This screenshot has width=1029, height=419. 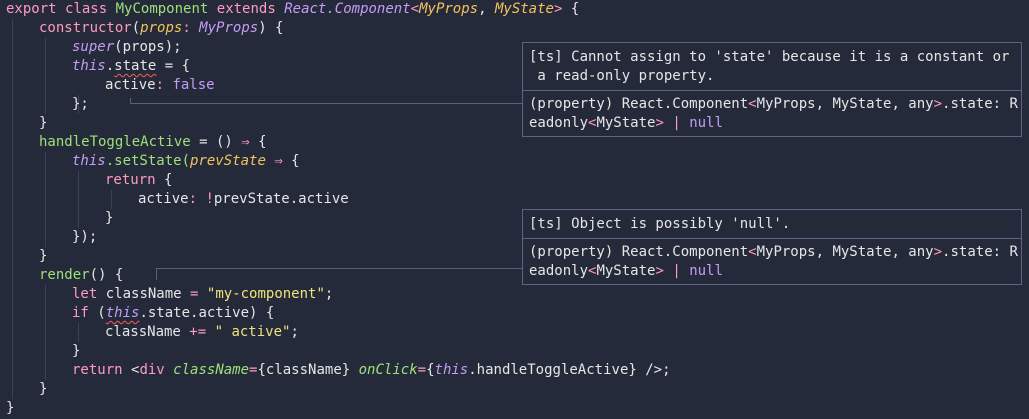 I want to click on keyword: let, so click(x=85, y=294).